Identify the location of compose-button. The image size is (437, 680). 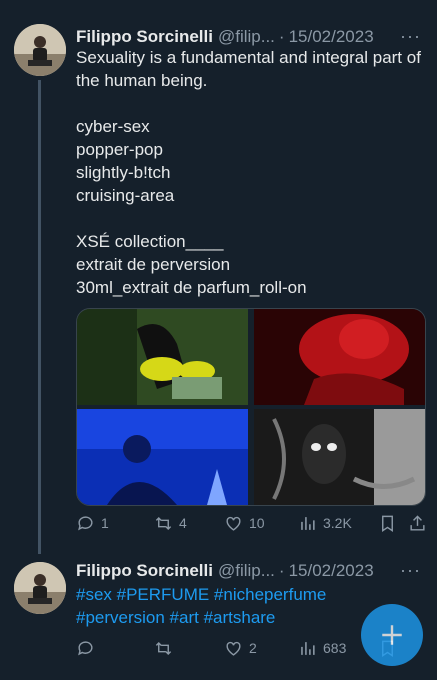
(392, 635).